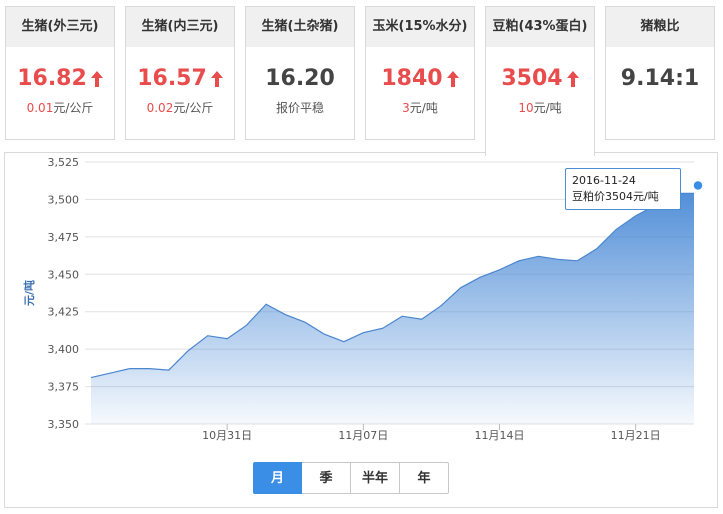 This screenshot has width=723, height=514. Describe the element at coordinates (406, 108) in the screenshot. I see `change-amount: 3` at that location.